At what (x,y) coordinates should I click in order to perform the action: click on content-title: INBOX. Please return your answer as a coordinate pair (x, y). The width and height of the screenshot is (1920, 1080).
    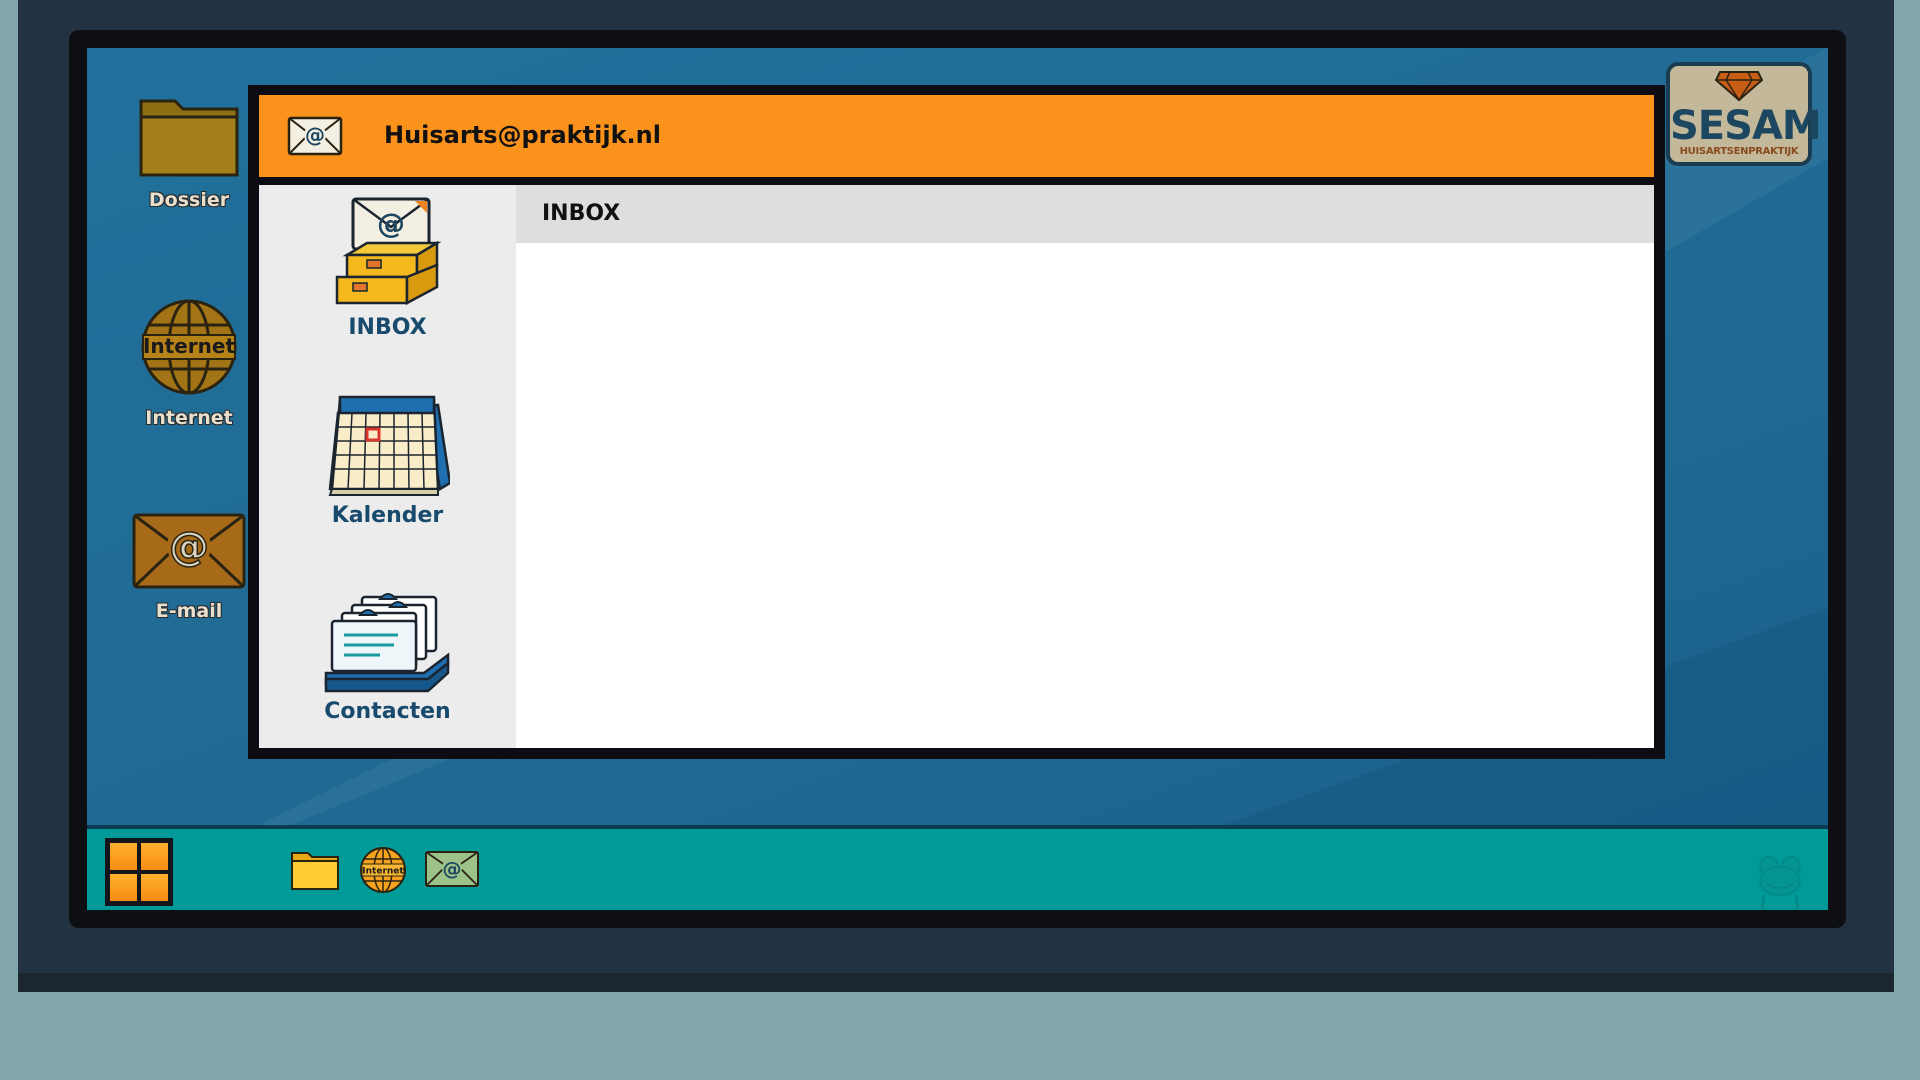
    Looking at the image, I should click on (581, 213).